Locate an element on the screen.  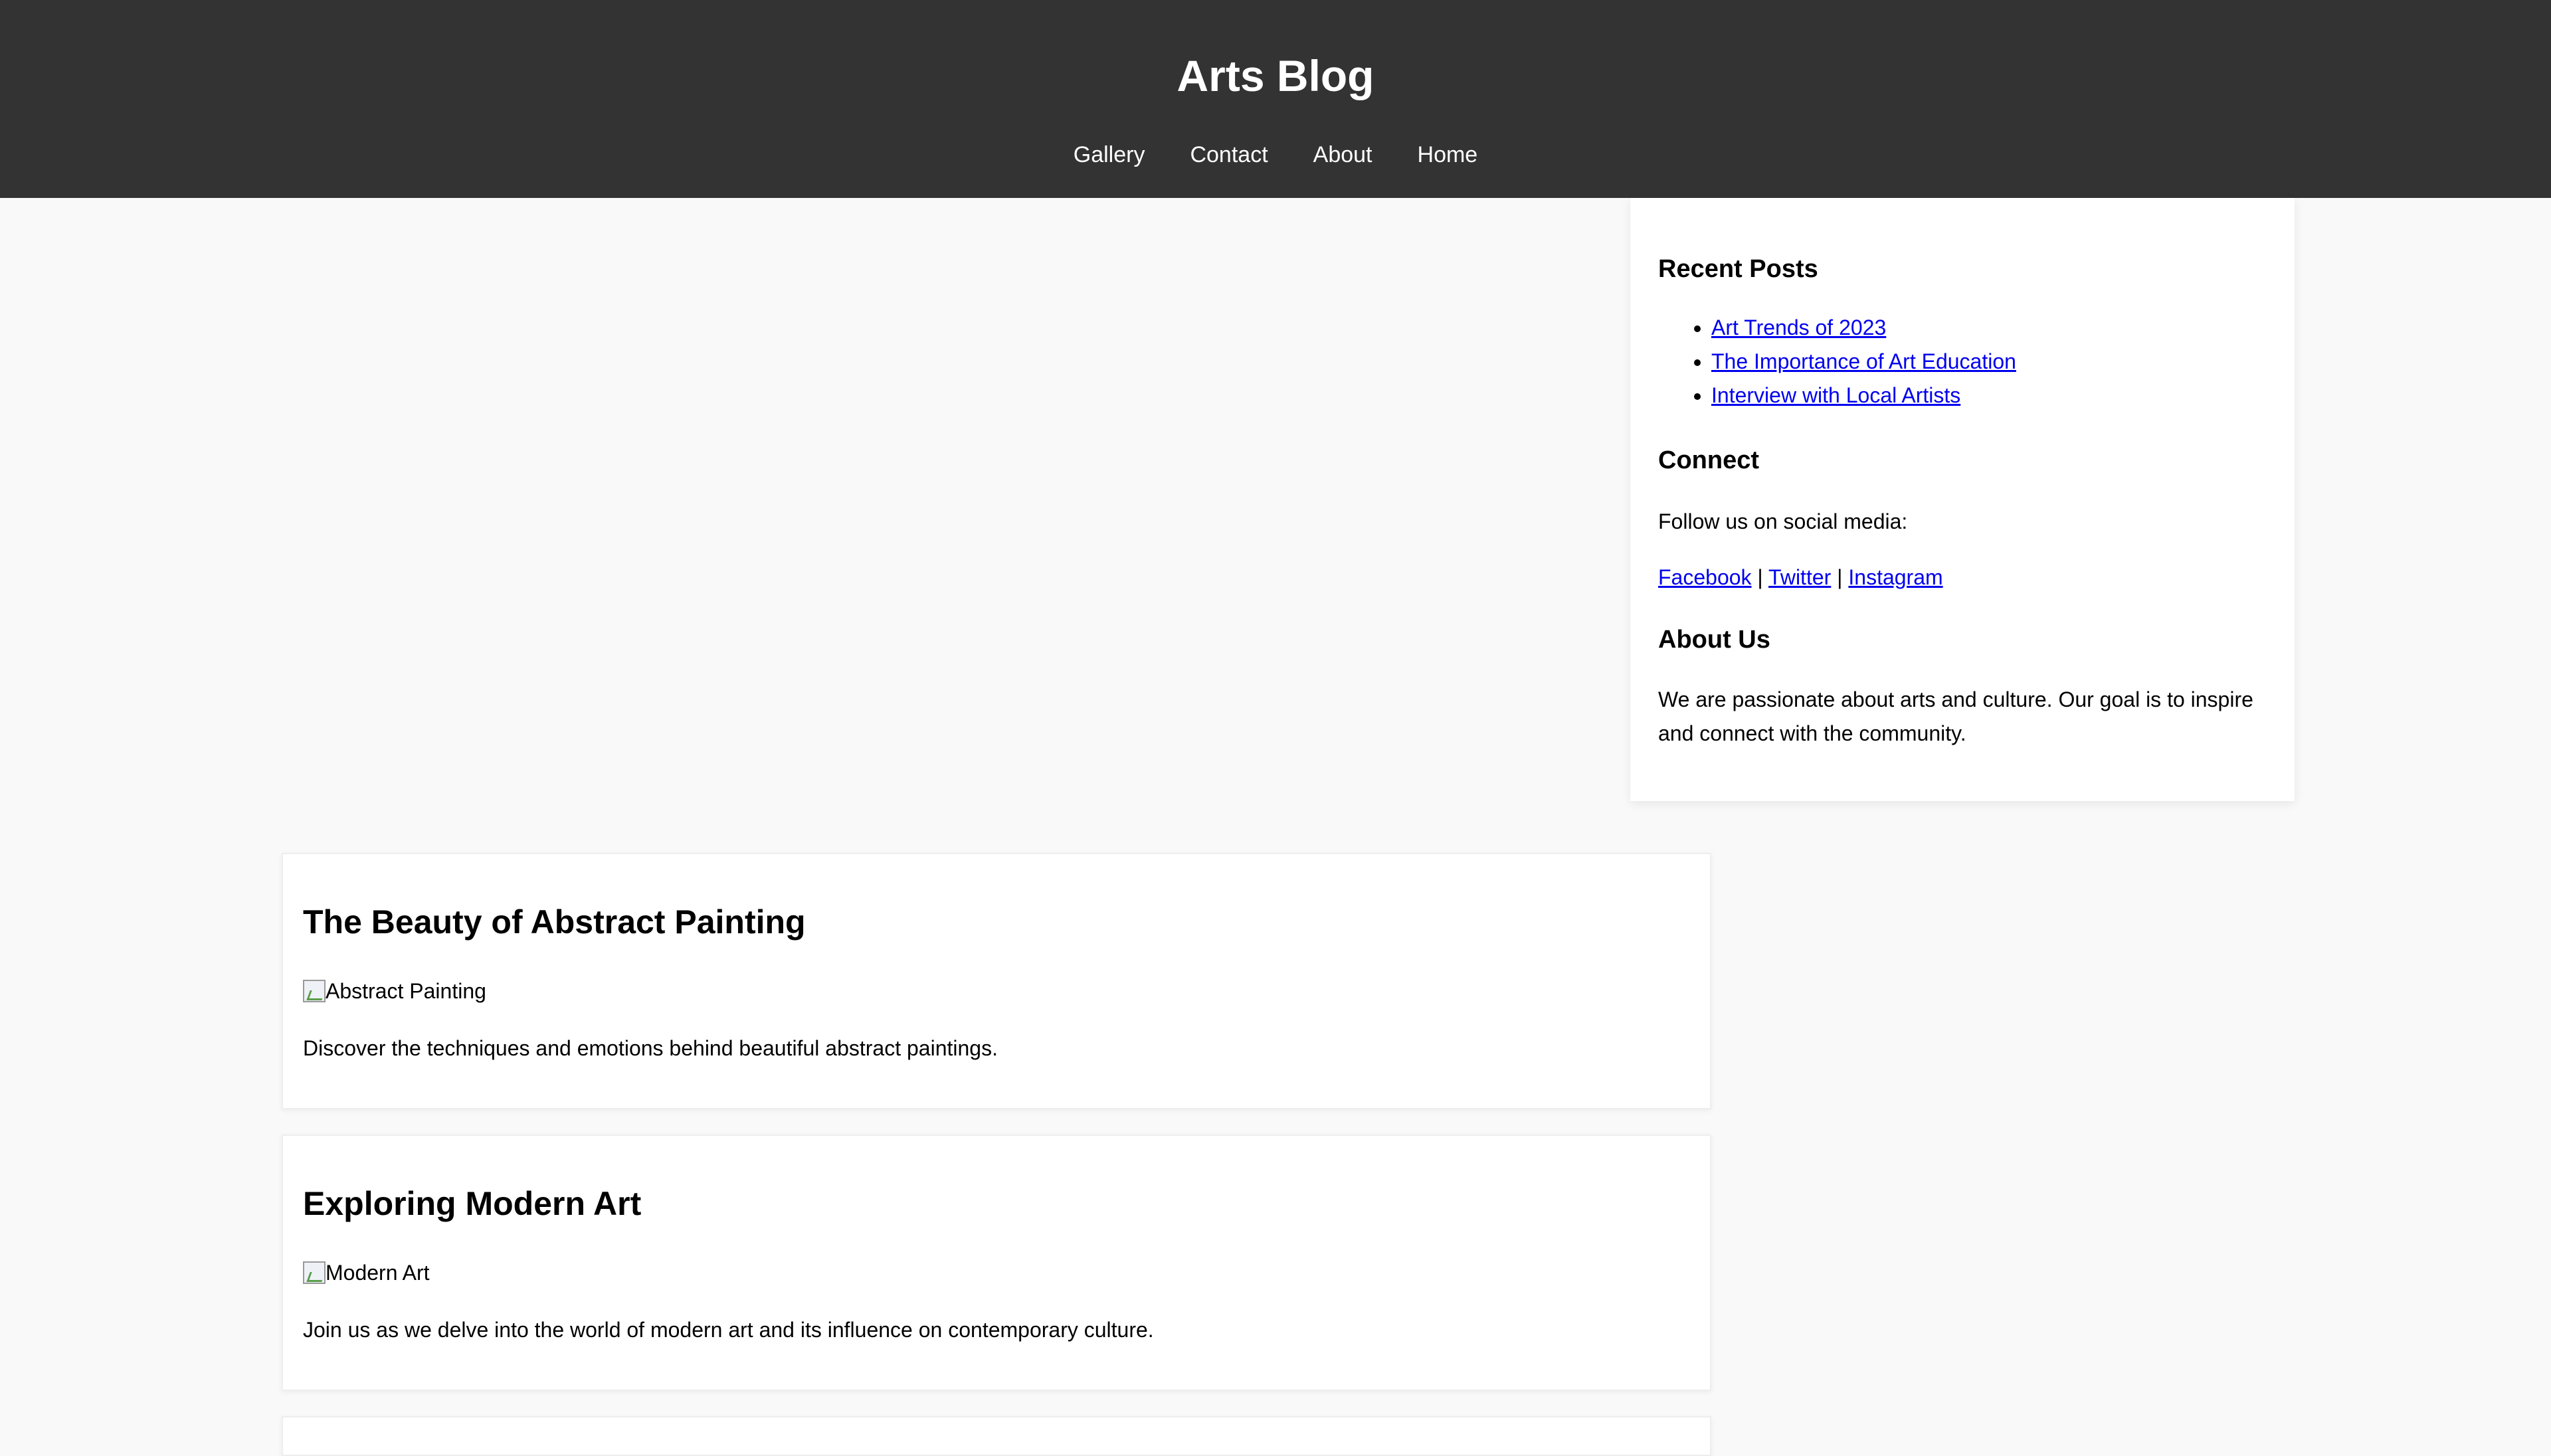
recent-posts-heading: Recent Posts is located at coordinates (1738, 269).